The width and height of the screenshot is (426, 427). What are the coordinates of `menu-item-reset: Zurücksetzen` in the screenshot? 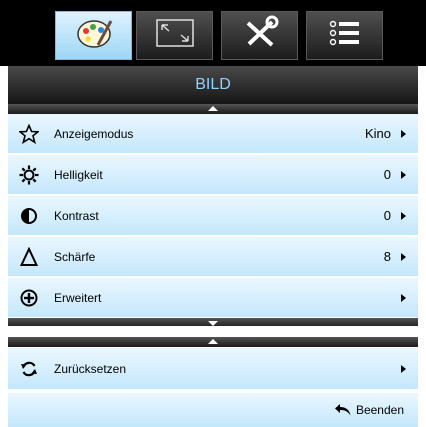 It's located at (213, 369).